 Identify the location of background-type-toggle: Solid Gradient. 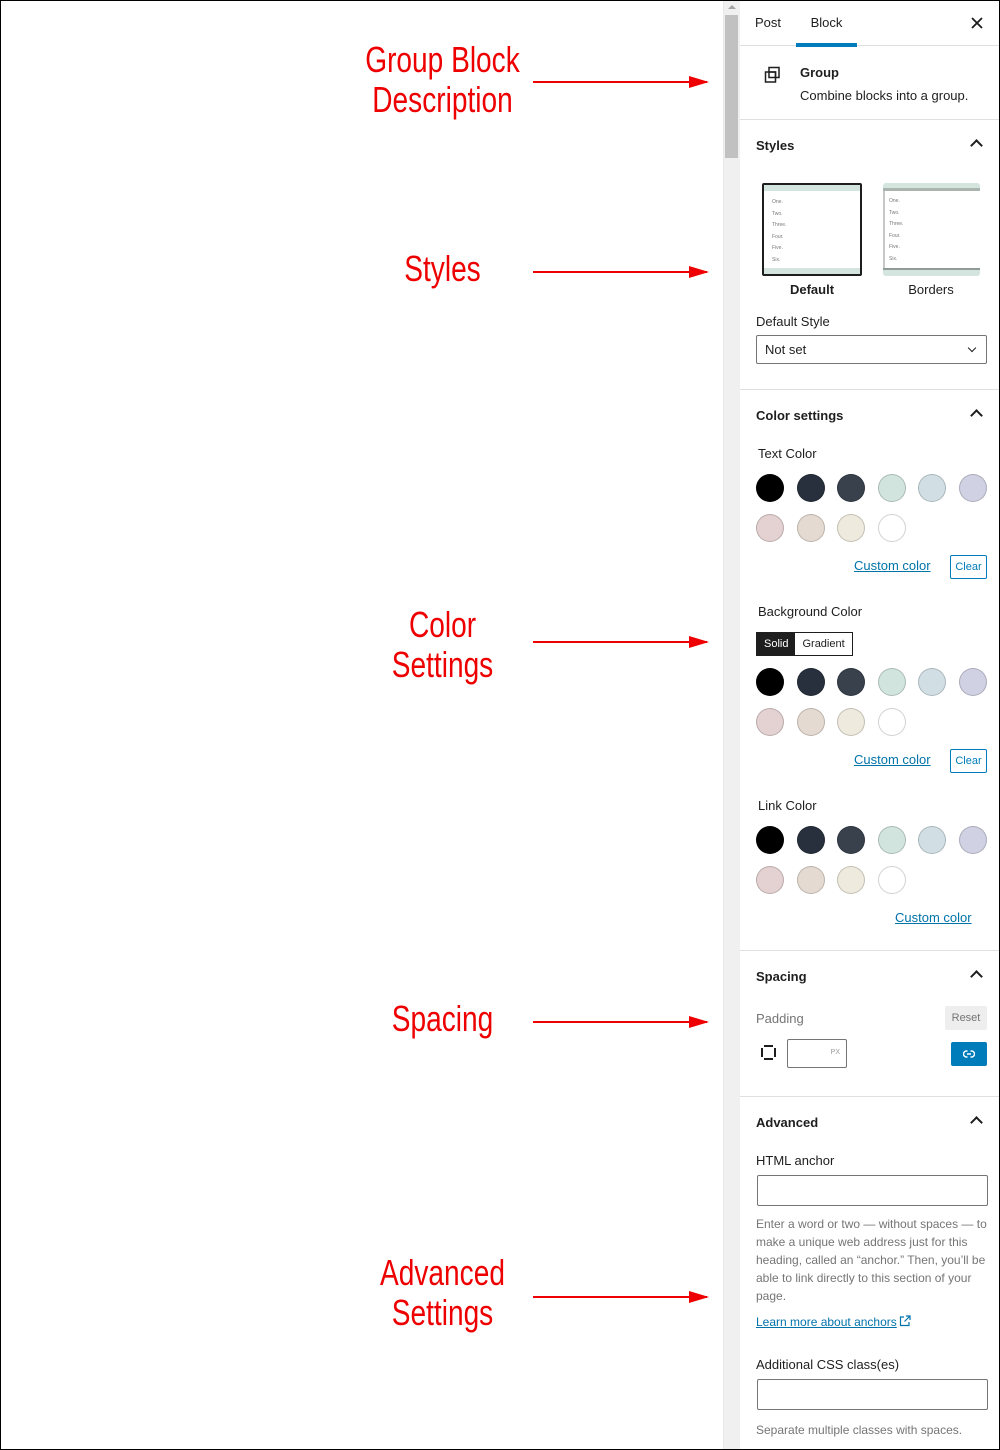
(804, 644).